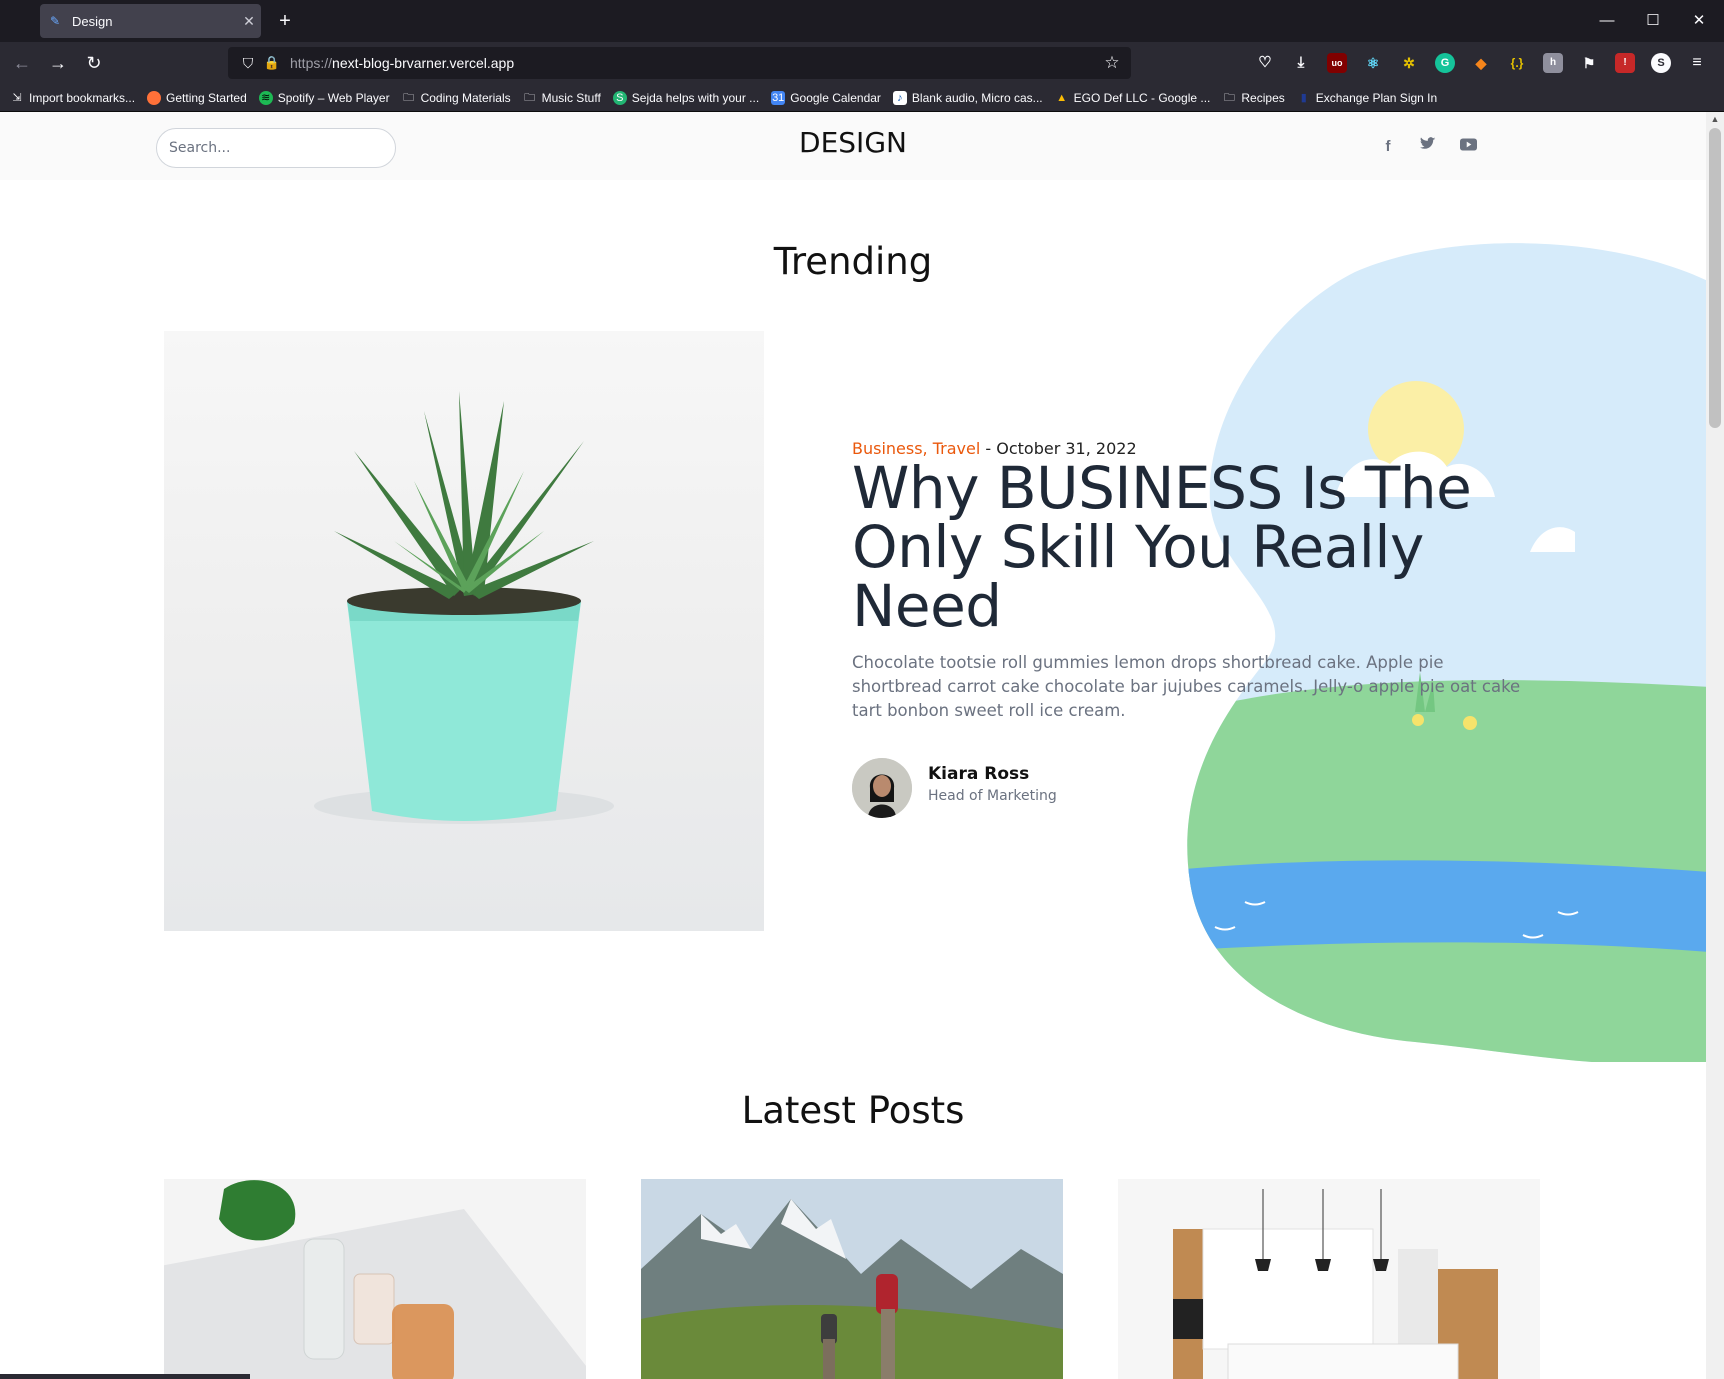 The image size is (1724, 1379). What do you see at coordinates (853, 142) in the screenshot?
I see `site-logo: DESIGN` at bounding box center [853, 142].